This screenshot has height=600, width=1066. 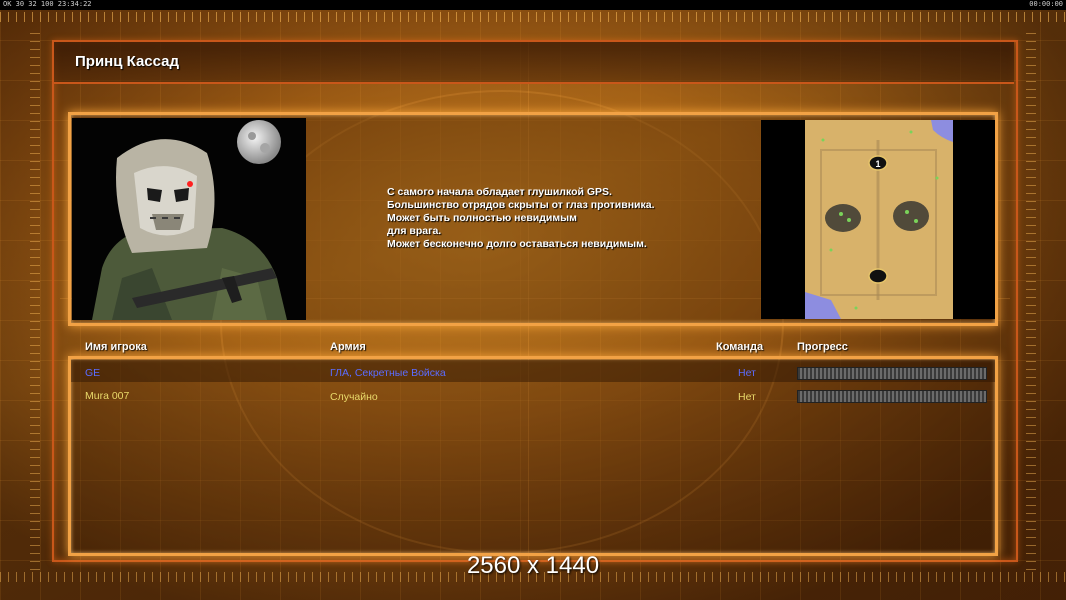 I want to click on column-header-team: Команда, so click(x=740, y=347).